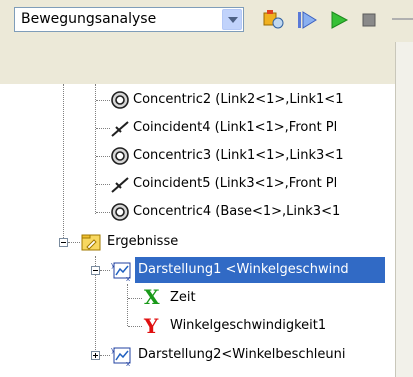  Describe the element at coordinates (404, 63) in the screenshot. I see `filterbar-scroll-gutter` at that location.